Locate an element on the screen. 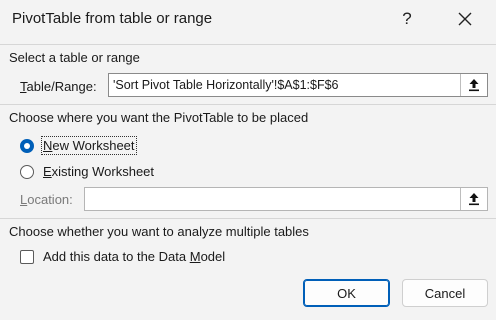  new-worksheet-option: New Worksheet is located at coordinates (78, 145).